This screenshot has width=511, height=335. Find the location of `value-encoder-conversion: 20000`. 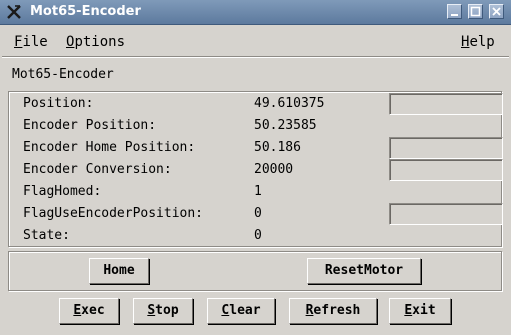

value-encoder-conversion: 20000 is located at coordinates (274, 169).